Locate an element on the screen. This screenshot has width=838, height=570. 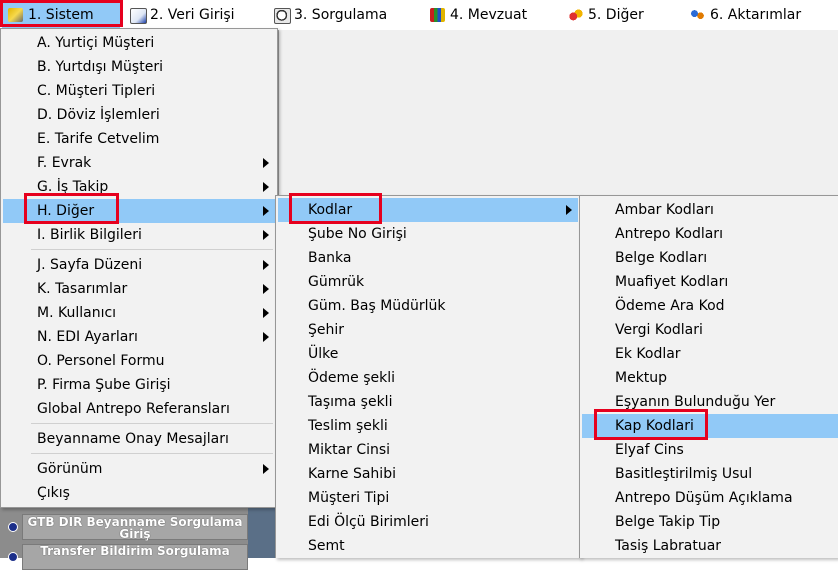
books-icon is located at coordinates (437, 15).